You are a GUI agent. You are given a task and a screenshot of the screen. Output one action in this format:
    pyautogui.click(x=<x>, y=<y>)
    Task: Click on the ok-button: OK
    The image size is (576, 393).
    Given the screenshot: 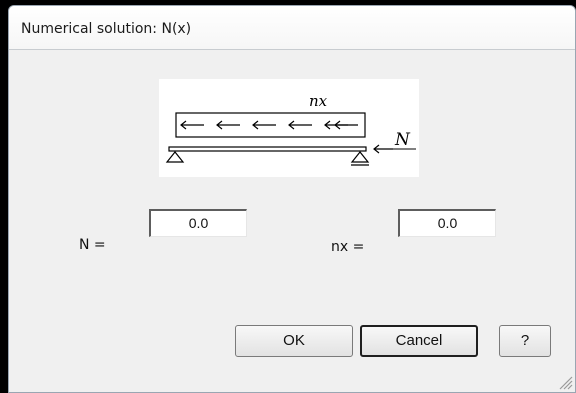 What is the action you would take?
    pyautogui.click(x=294, y=341)
    